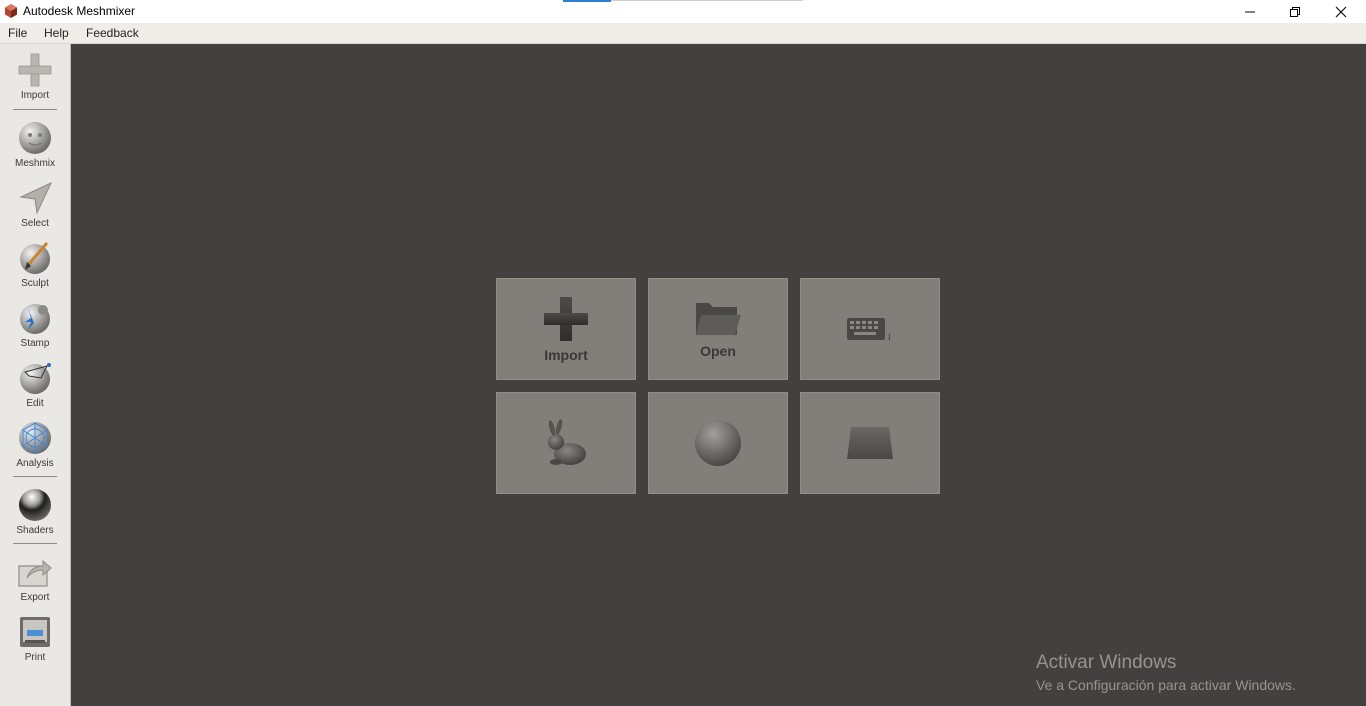 Image resolution: width=1366 pixels, height=706 pixels. I want to click on toolbar-analysis-label: Analysis, so click(35, 463).